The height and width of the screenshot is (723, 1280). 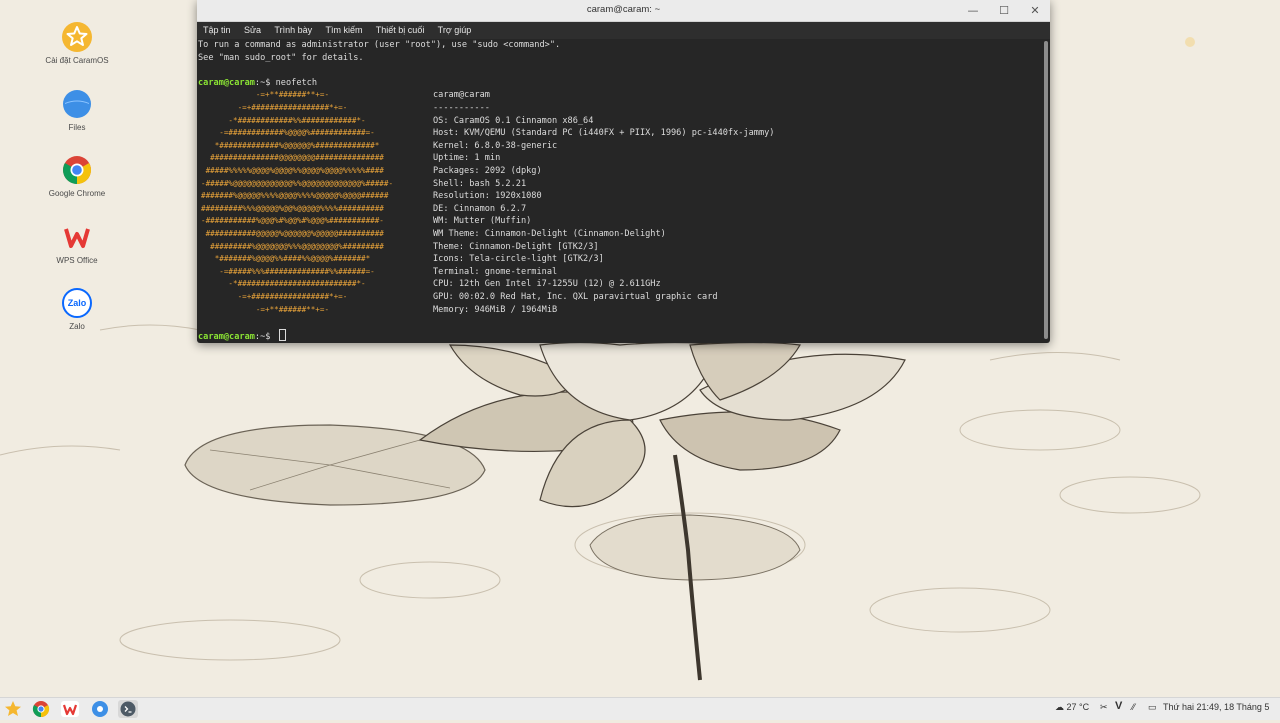 I want to click on logo-line: -###########%@@@%#%@@%#%@@@%###########-, so click(x=292, y=221).